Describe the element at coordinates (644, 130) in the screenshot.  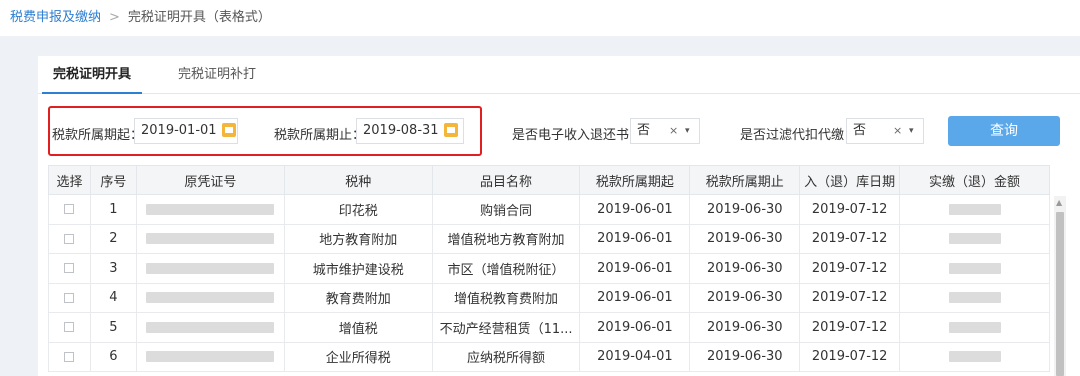
I see `refund-voucher-value: 否` at that location.